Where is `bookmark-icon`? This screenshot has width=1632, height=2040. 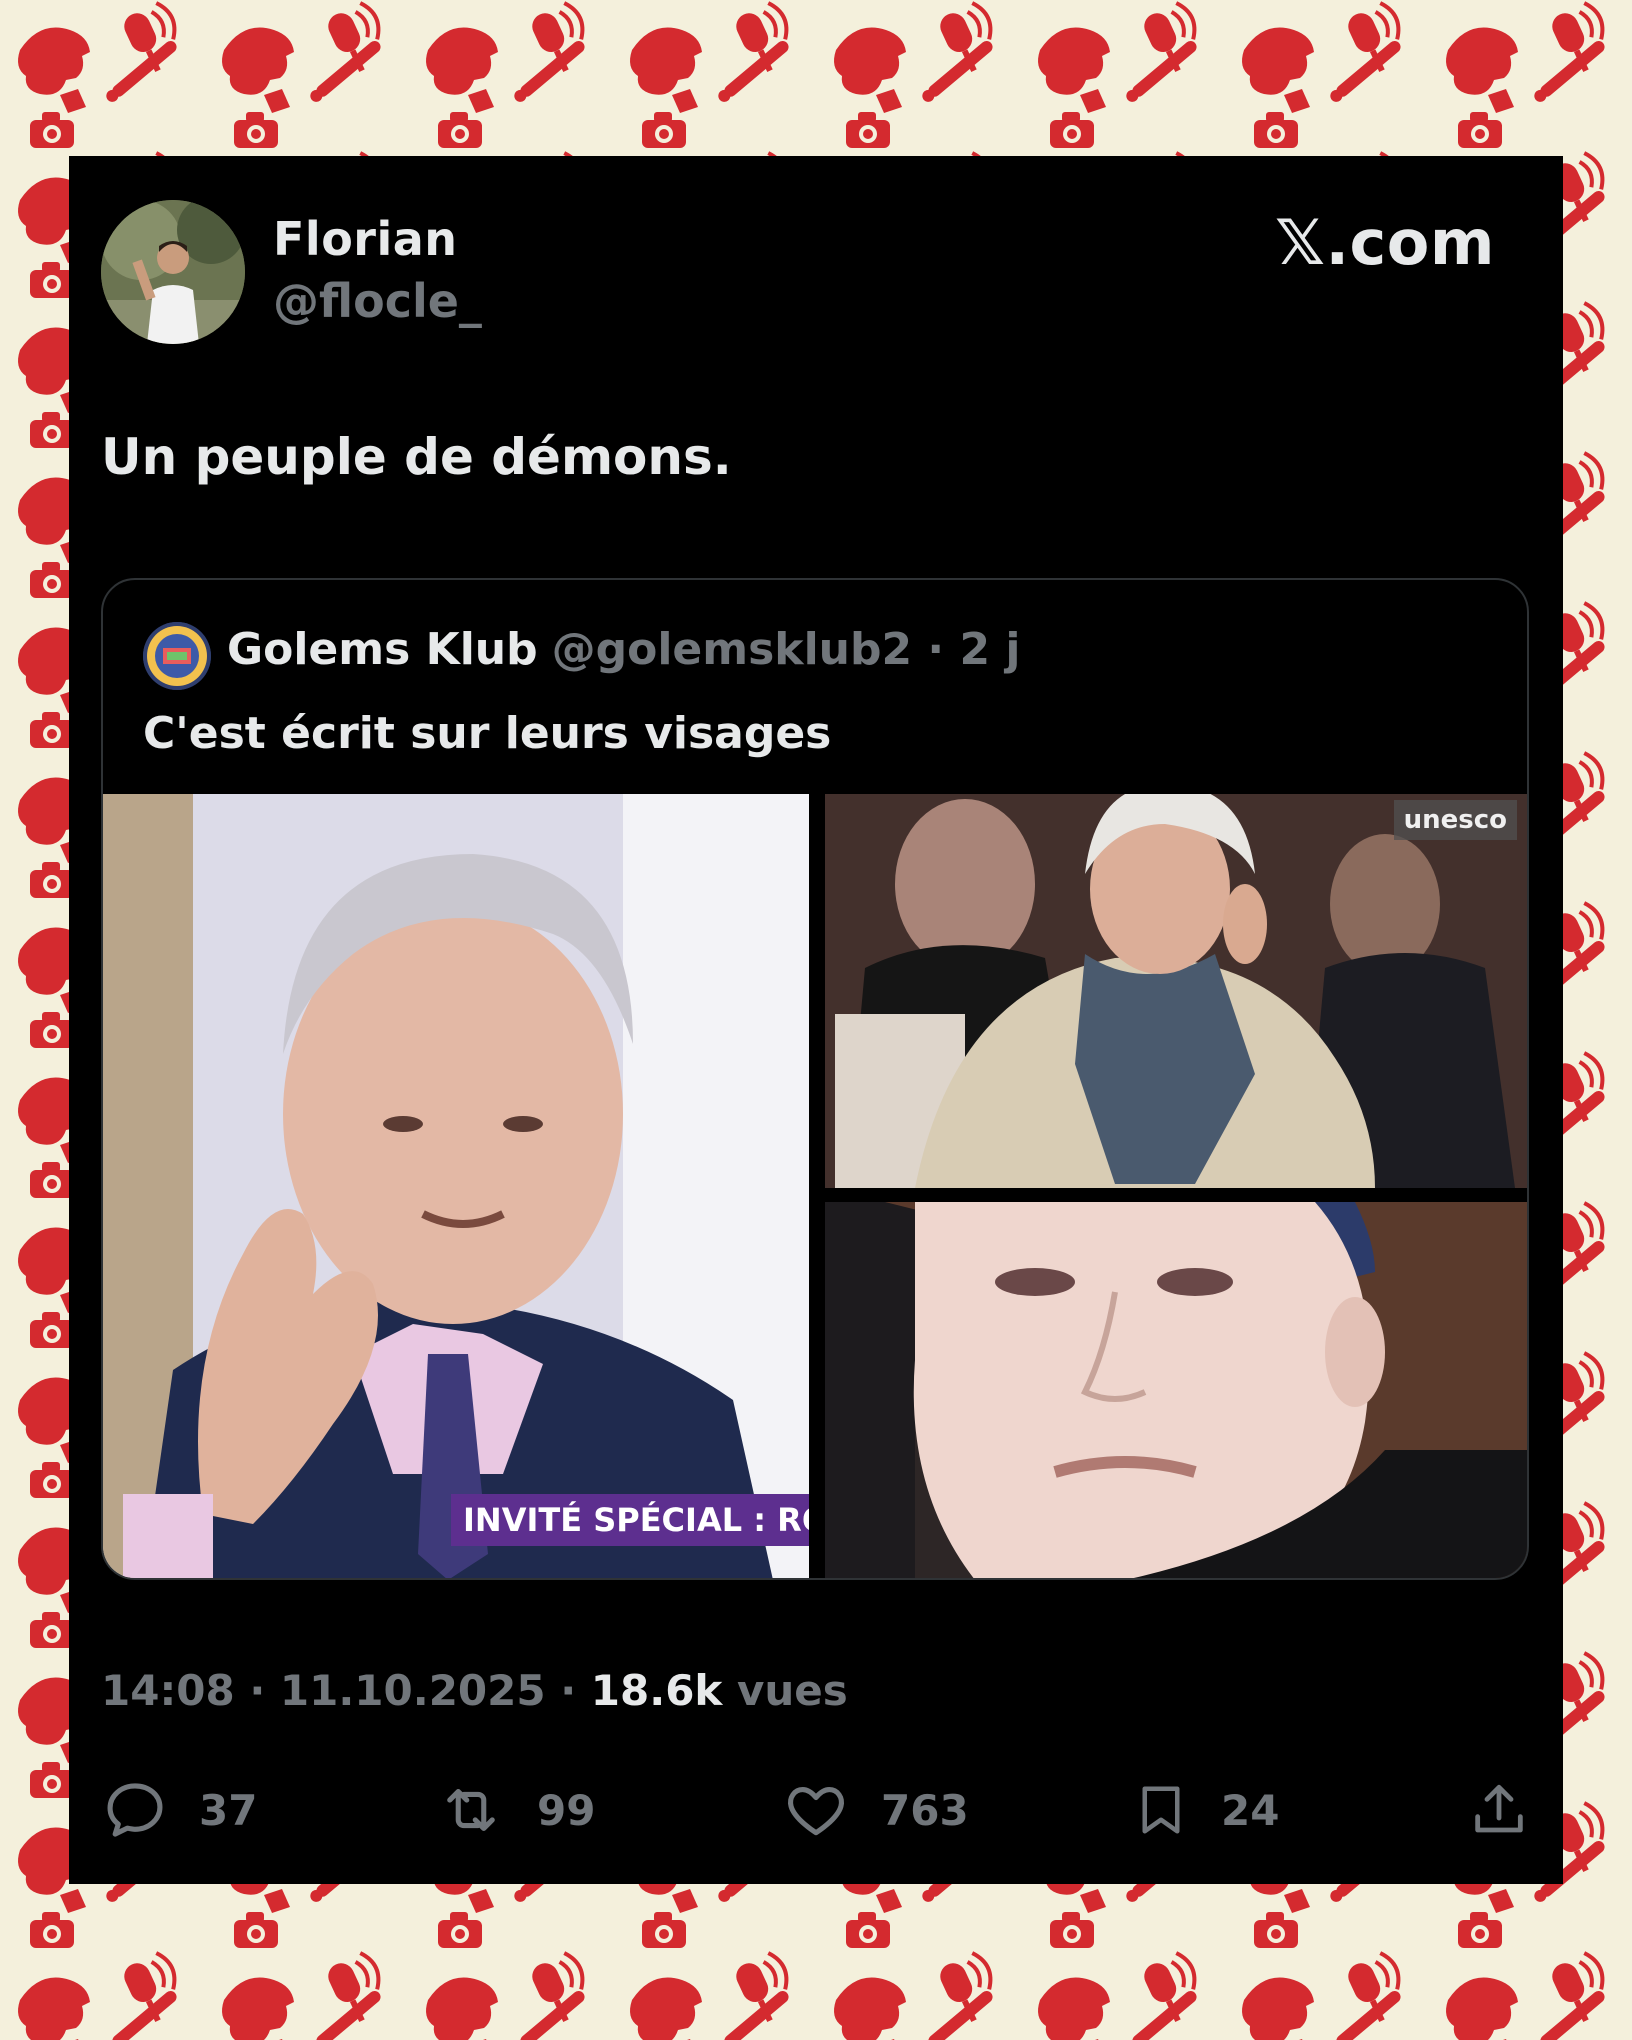
bookmark-icon is located at coordinates (1161, 1810).